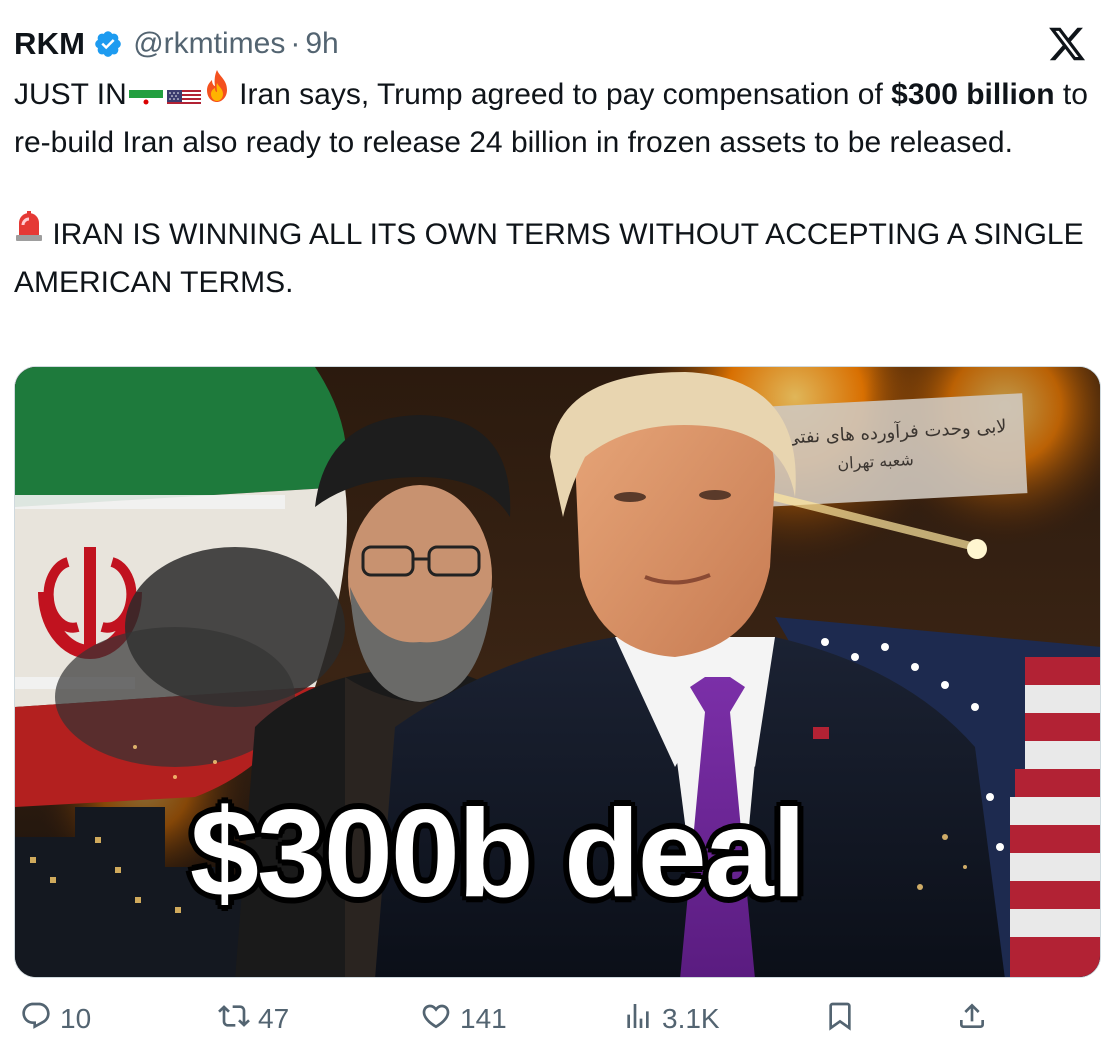 The width and height of the screenshot is (1119, 1049). I want to click on share-button, so click(972, 1019).